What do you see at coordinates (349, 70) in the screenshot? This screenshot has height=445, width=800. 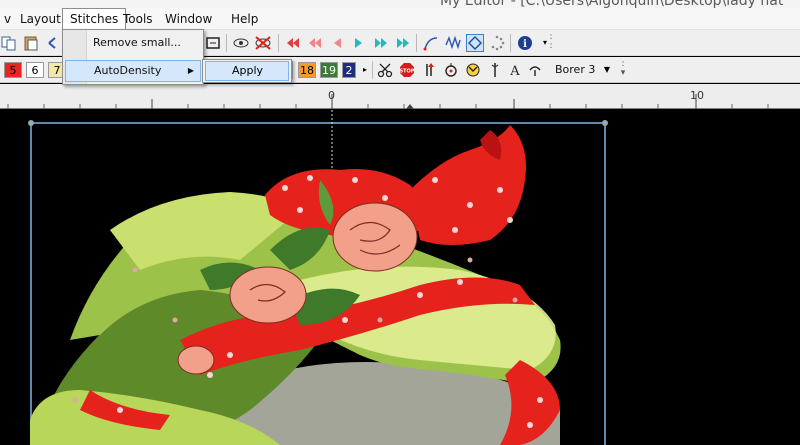 I see `color-swatch-2: 2` at bounding box center [349, 70].